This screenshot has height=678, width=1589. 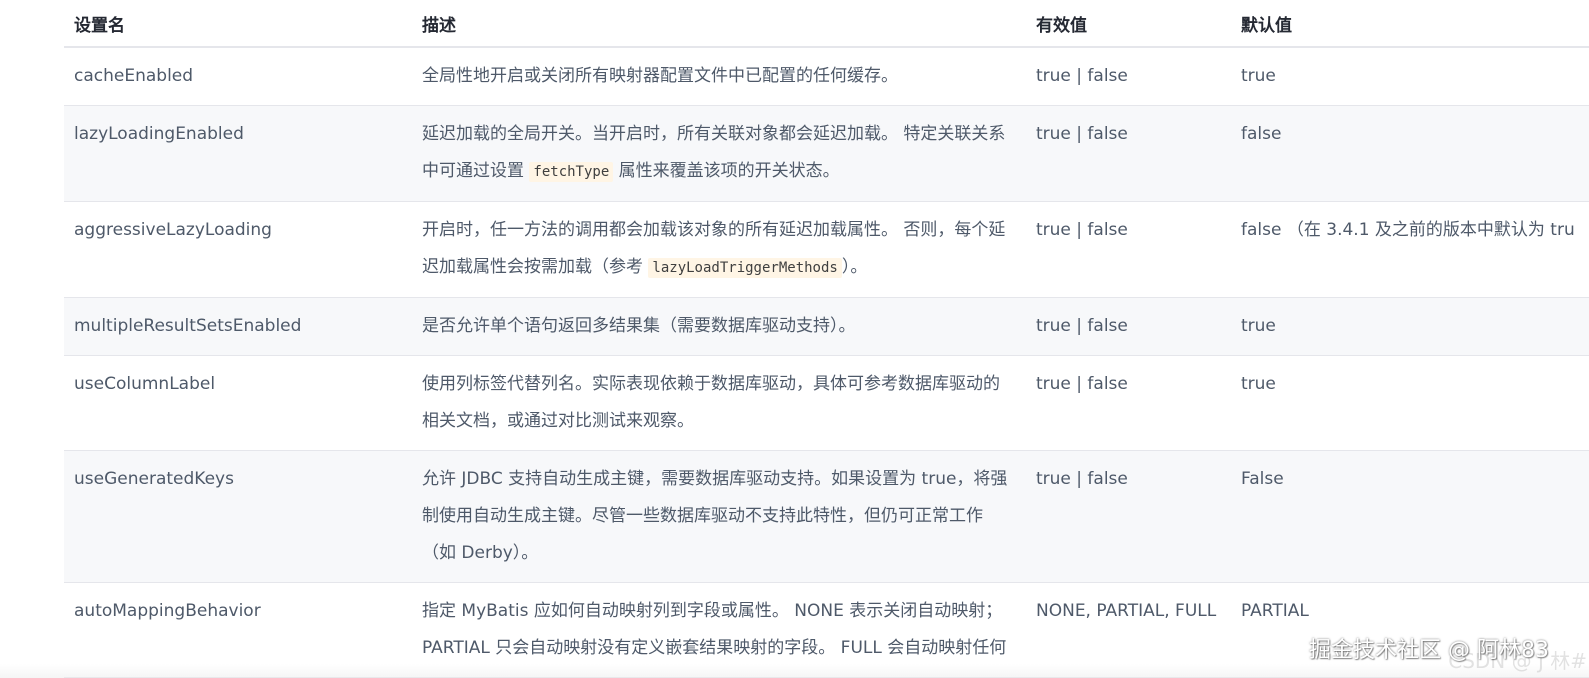 I want to click on description-cell: 全局性地开启或关闭所有映射器配置文件中已配置的任何缓存。, so click(x=724, y=76).